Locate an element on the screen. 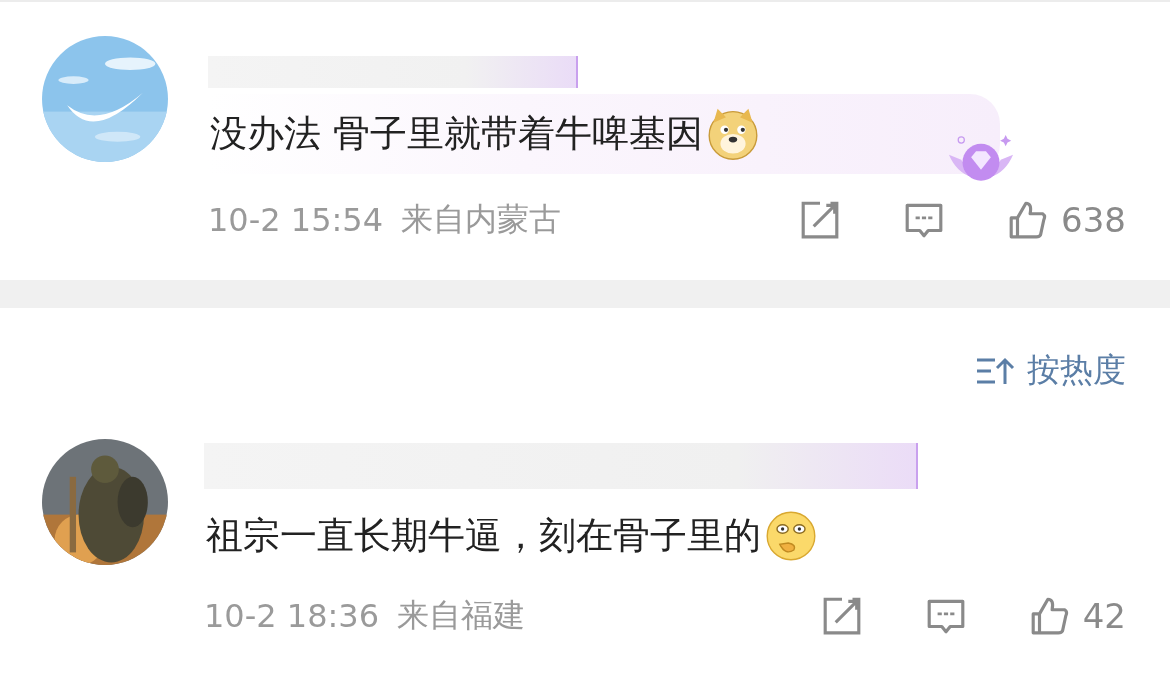 This screenshot has width=1170, height=683. comment-text: 祖宗一直长期牛逼，刻在骨子里的 is located at coordinates (483, 536).